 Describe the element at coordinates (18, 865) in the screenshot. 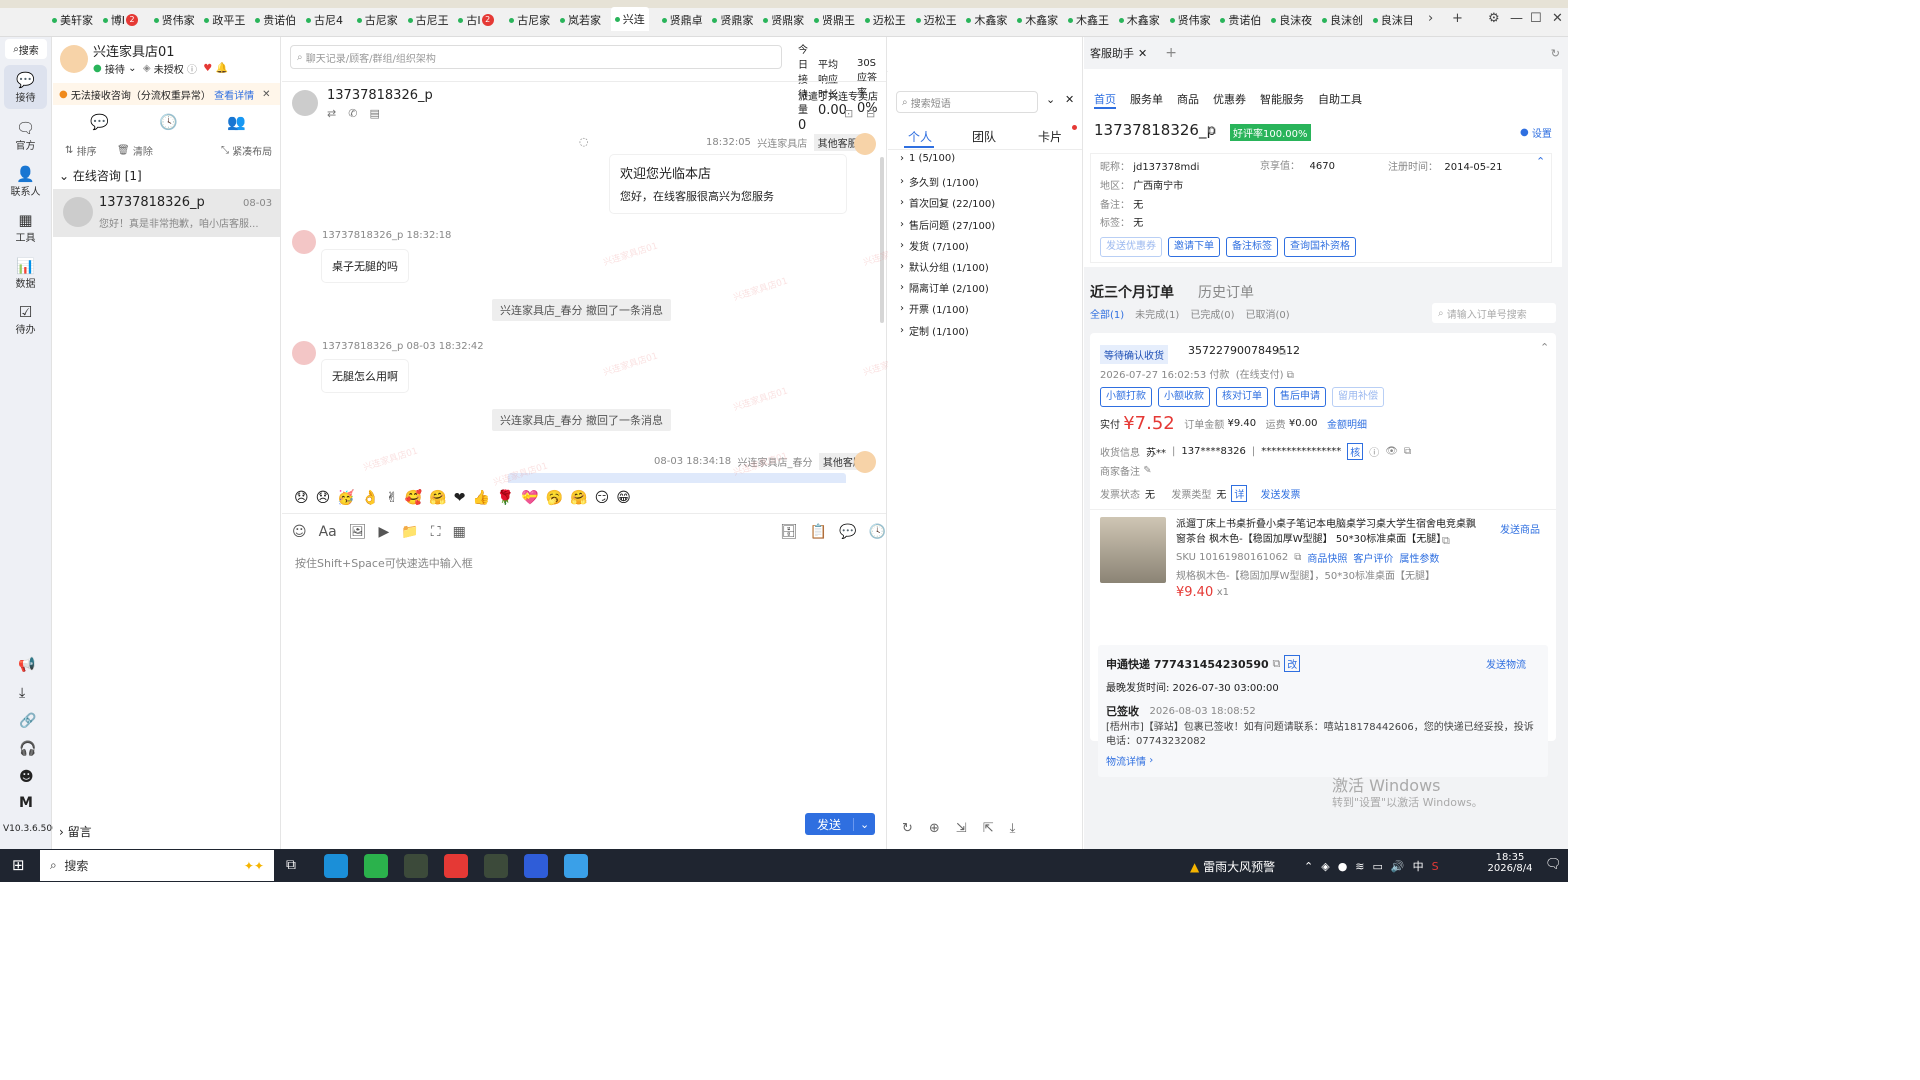

I see `windows-start-icon: ⊞` at that location.